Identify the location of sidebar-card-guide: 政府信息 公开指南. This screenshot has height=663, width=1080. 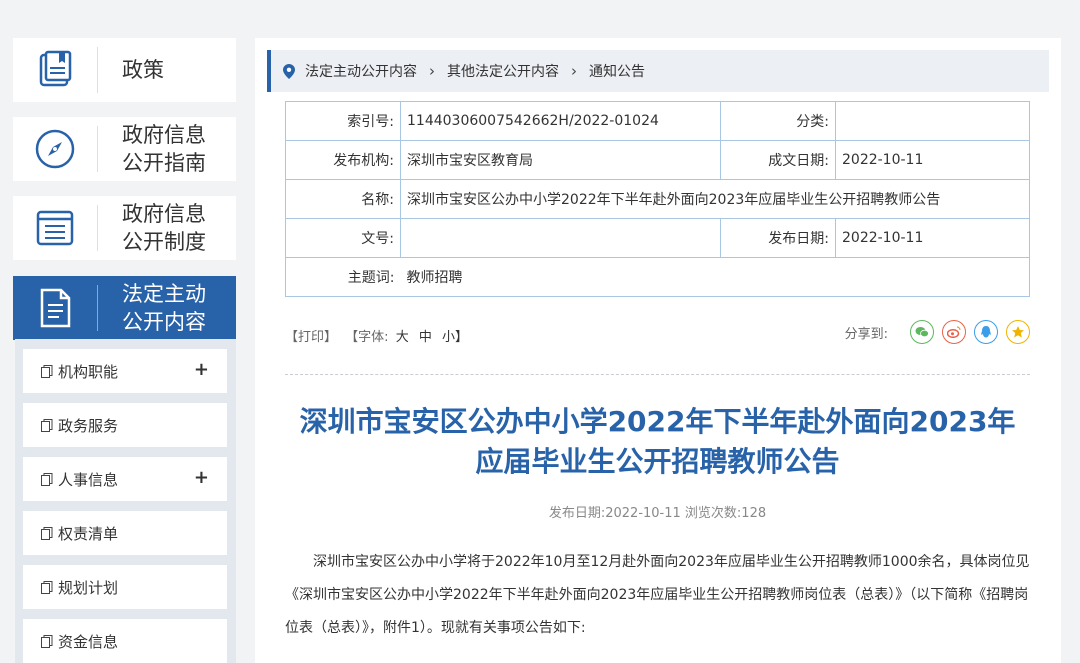
(124, 149).